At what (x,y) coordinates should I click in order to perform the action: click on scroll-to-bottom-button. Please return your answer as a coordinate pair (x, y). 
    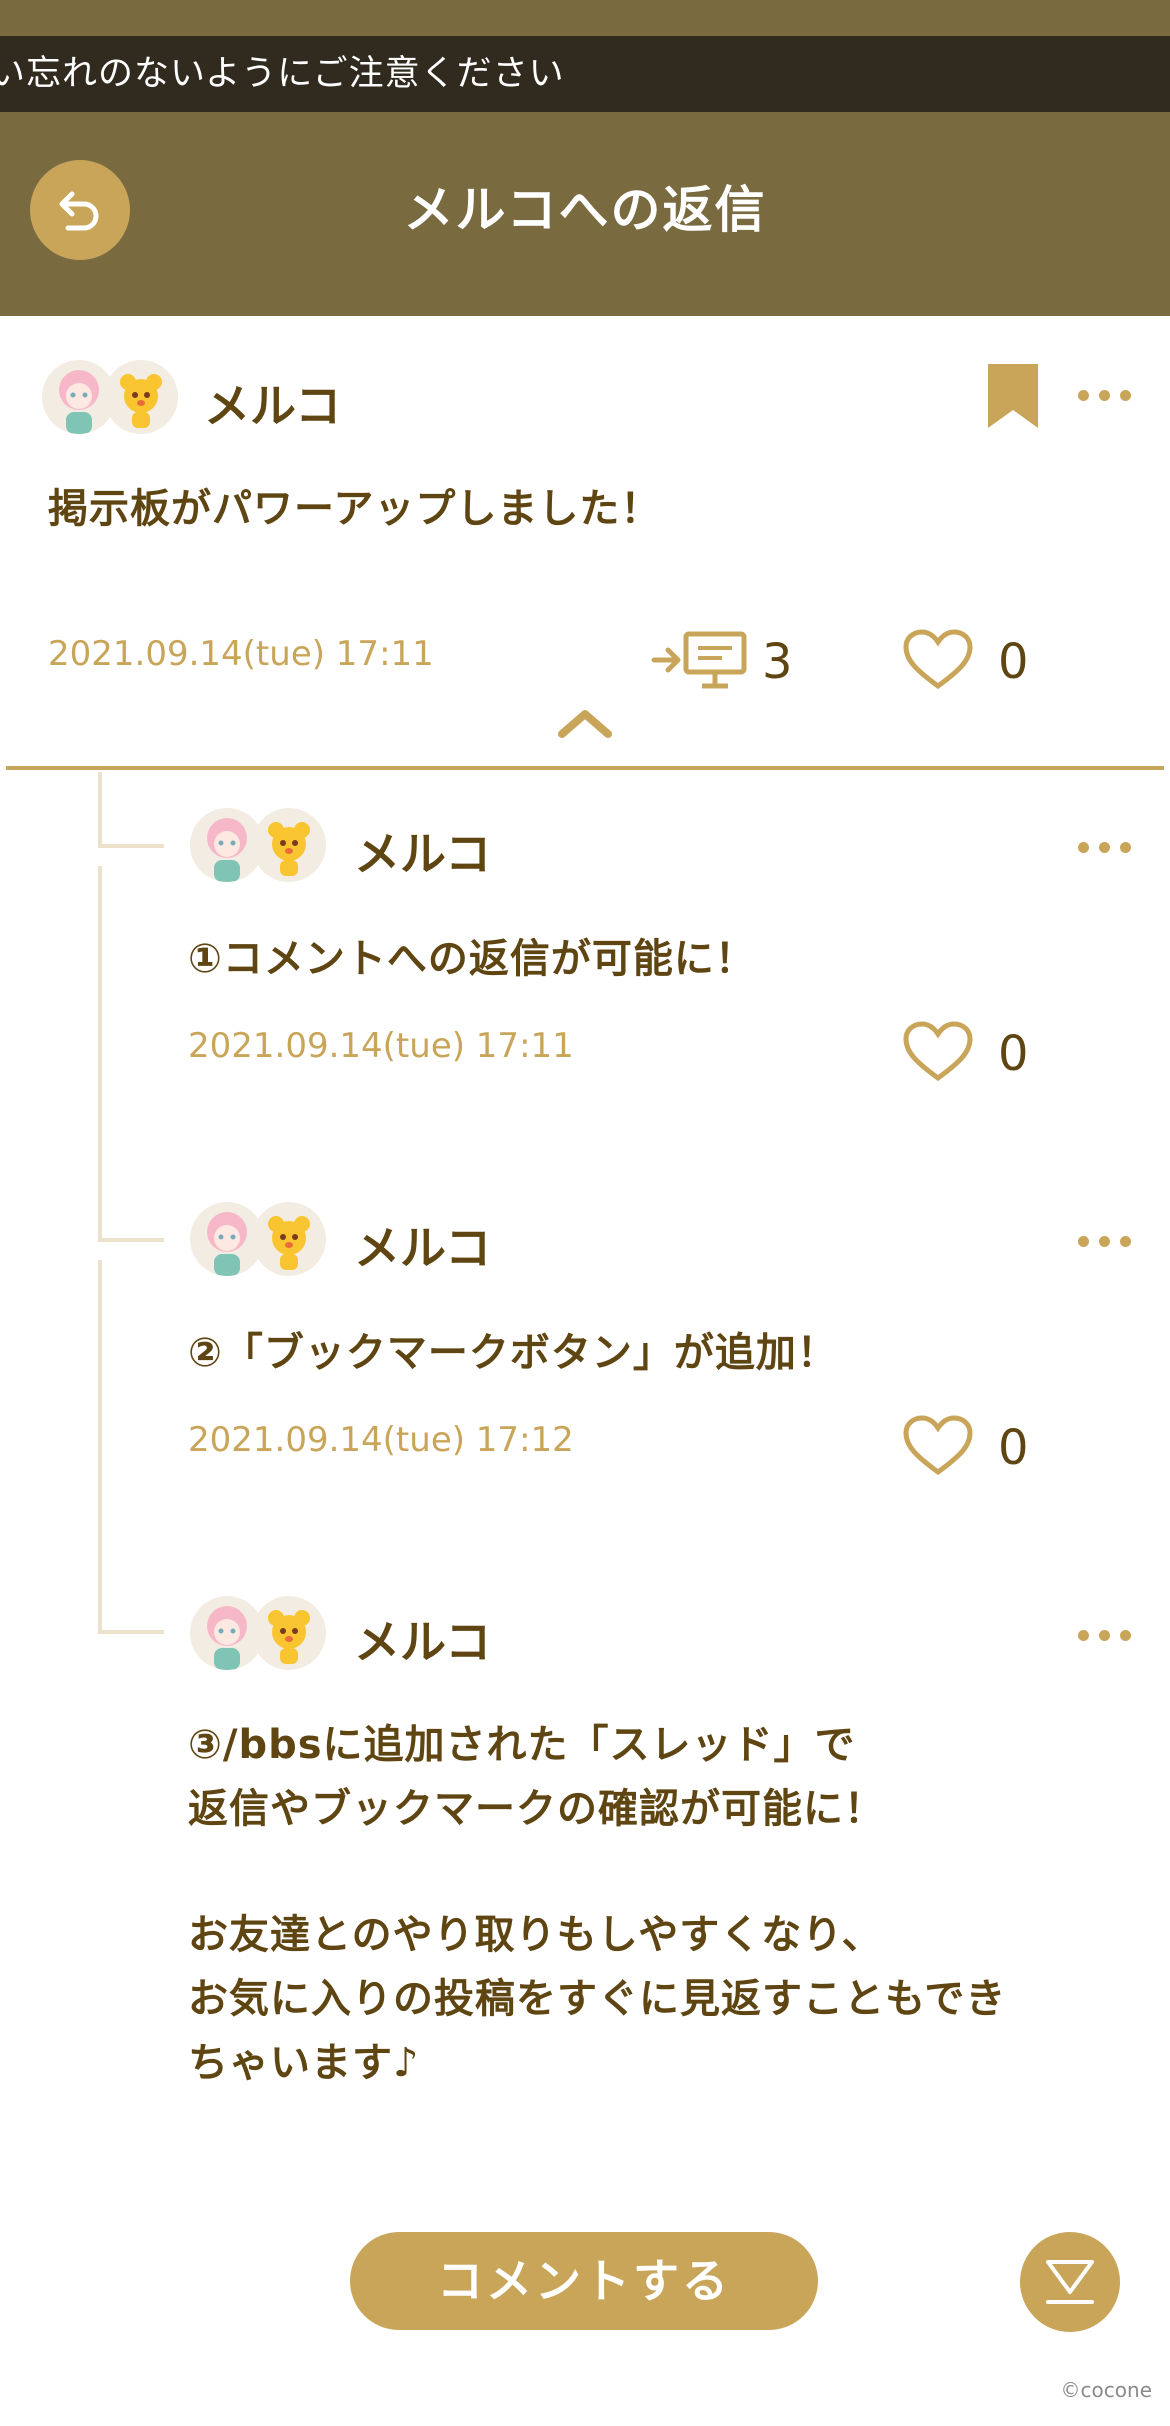
    Looking at the image, I should click on (1070, 2282).